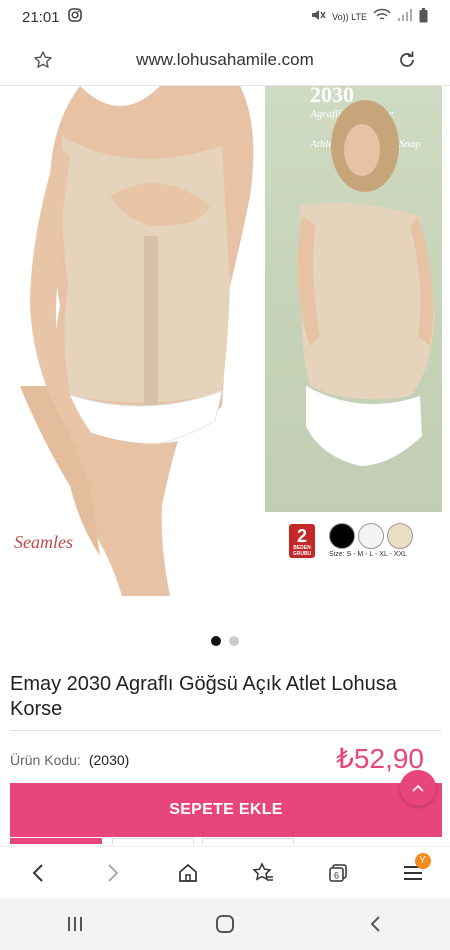 The image size is (450, 950). I want to click on reload-icon, so click(407, 60).